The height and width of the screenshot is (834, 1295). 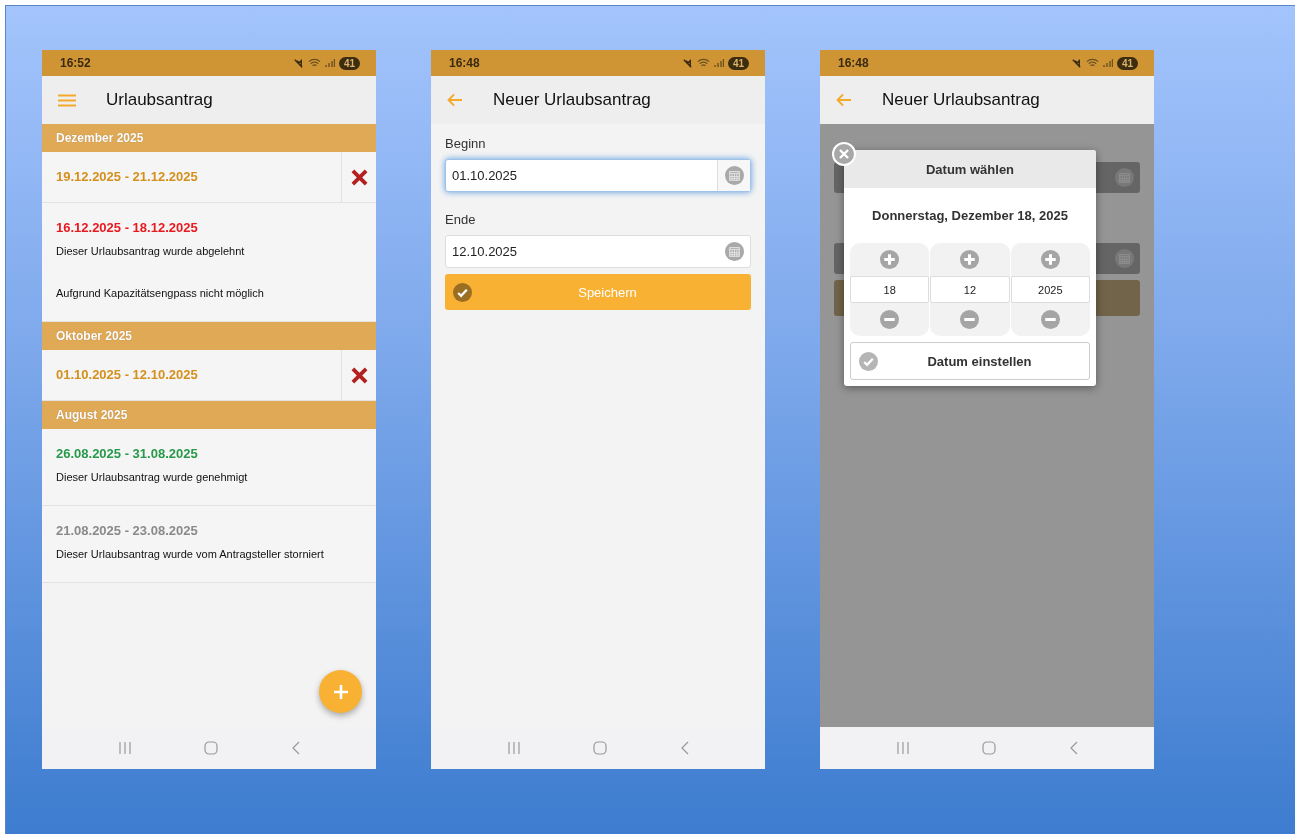 I want to click on date-range: 01.10.2025 - 12.10.2025, so click(x=127, y=375).